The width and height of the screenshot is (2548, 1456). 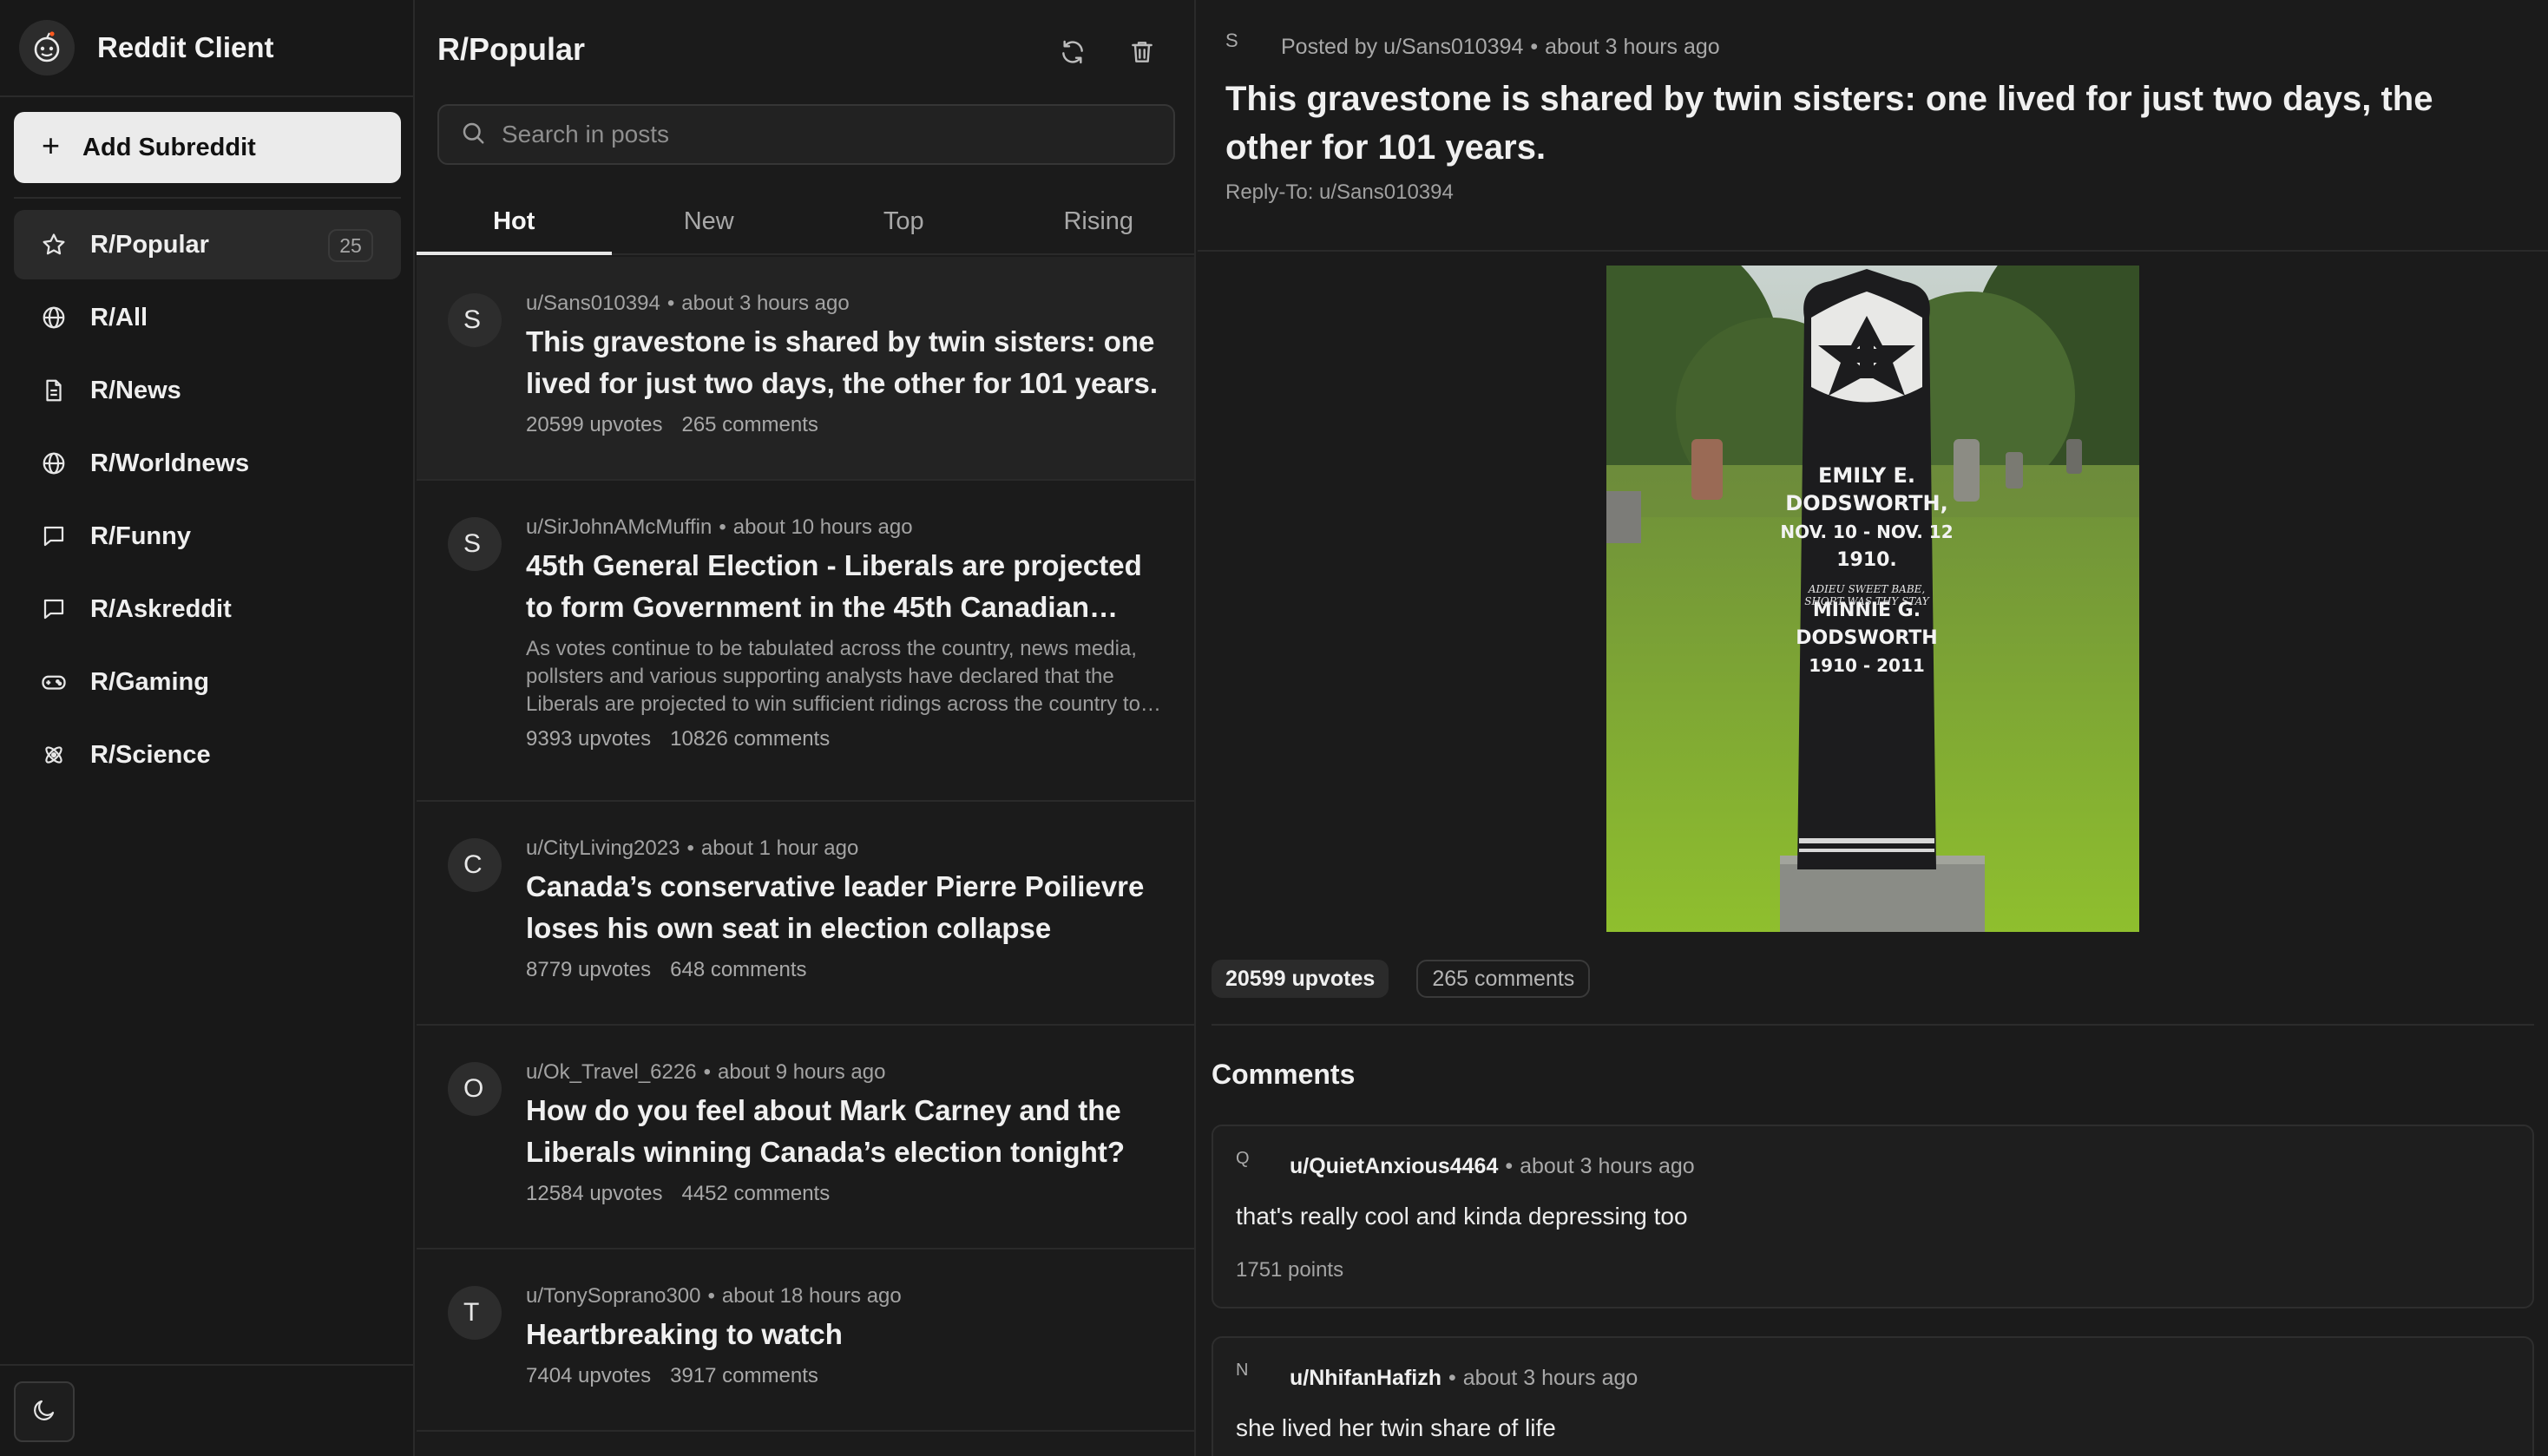 What do you see at coordinates (207, 609) in the screenshot?
I see `sidebar-item-askreddit: R/Askreddit` at bounding box center [207, 609].